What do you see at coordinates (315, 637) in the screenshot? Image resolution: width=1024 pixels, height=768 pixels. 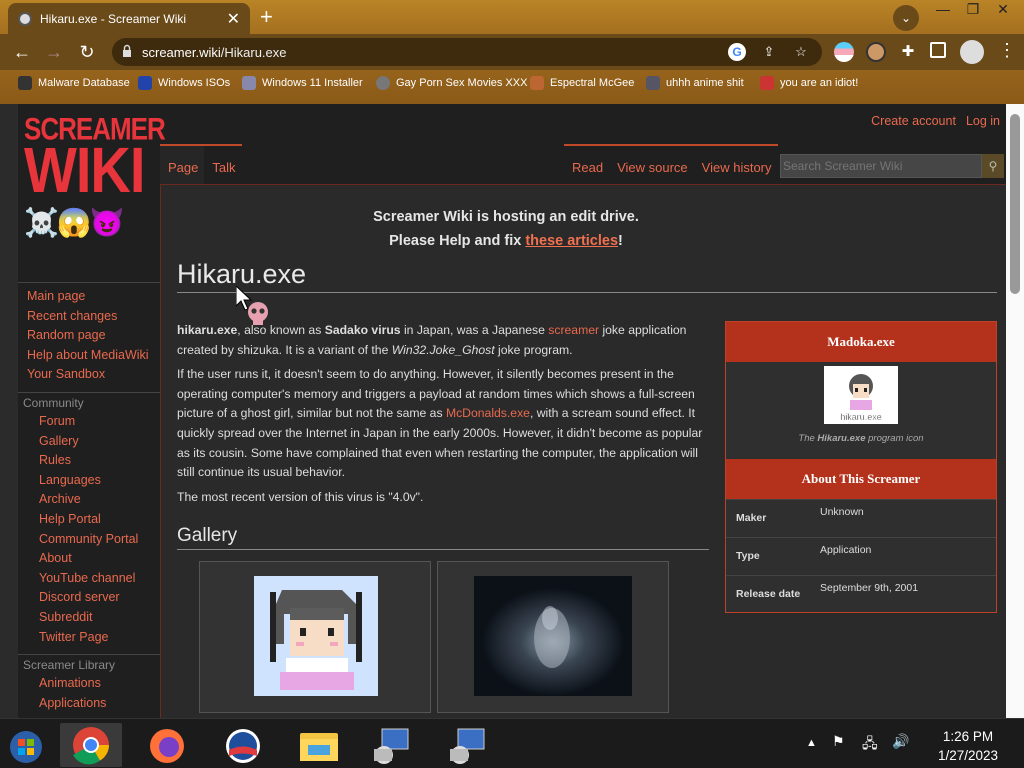 I see `gallery-item-icon` at bounding box center [315, 637].